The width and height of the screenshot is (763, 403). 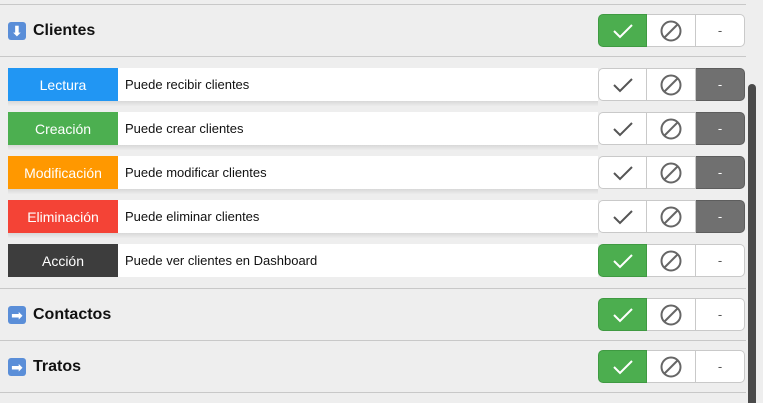 I want to click on permission-description: Puede modificar clientes, so click(x=358, y=172).